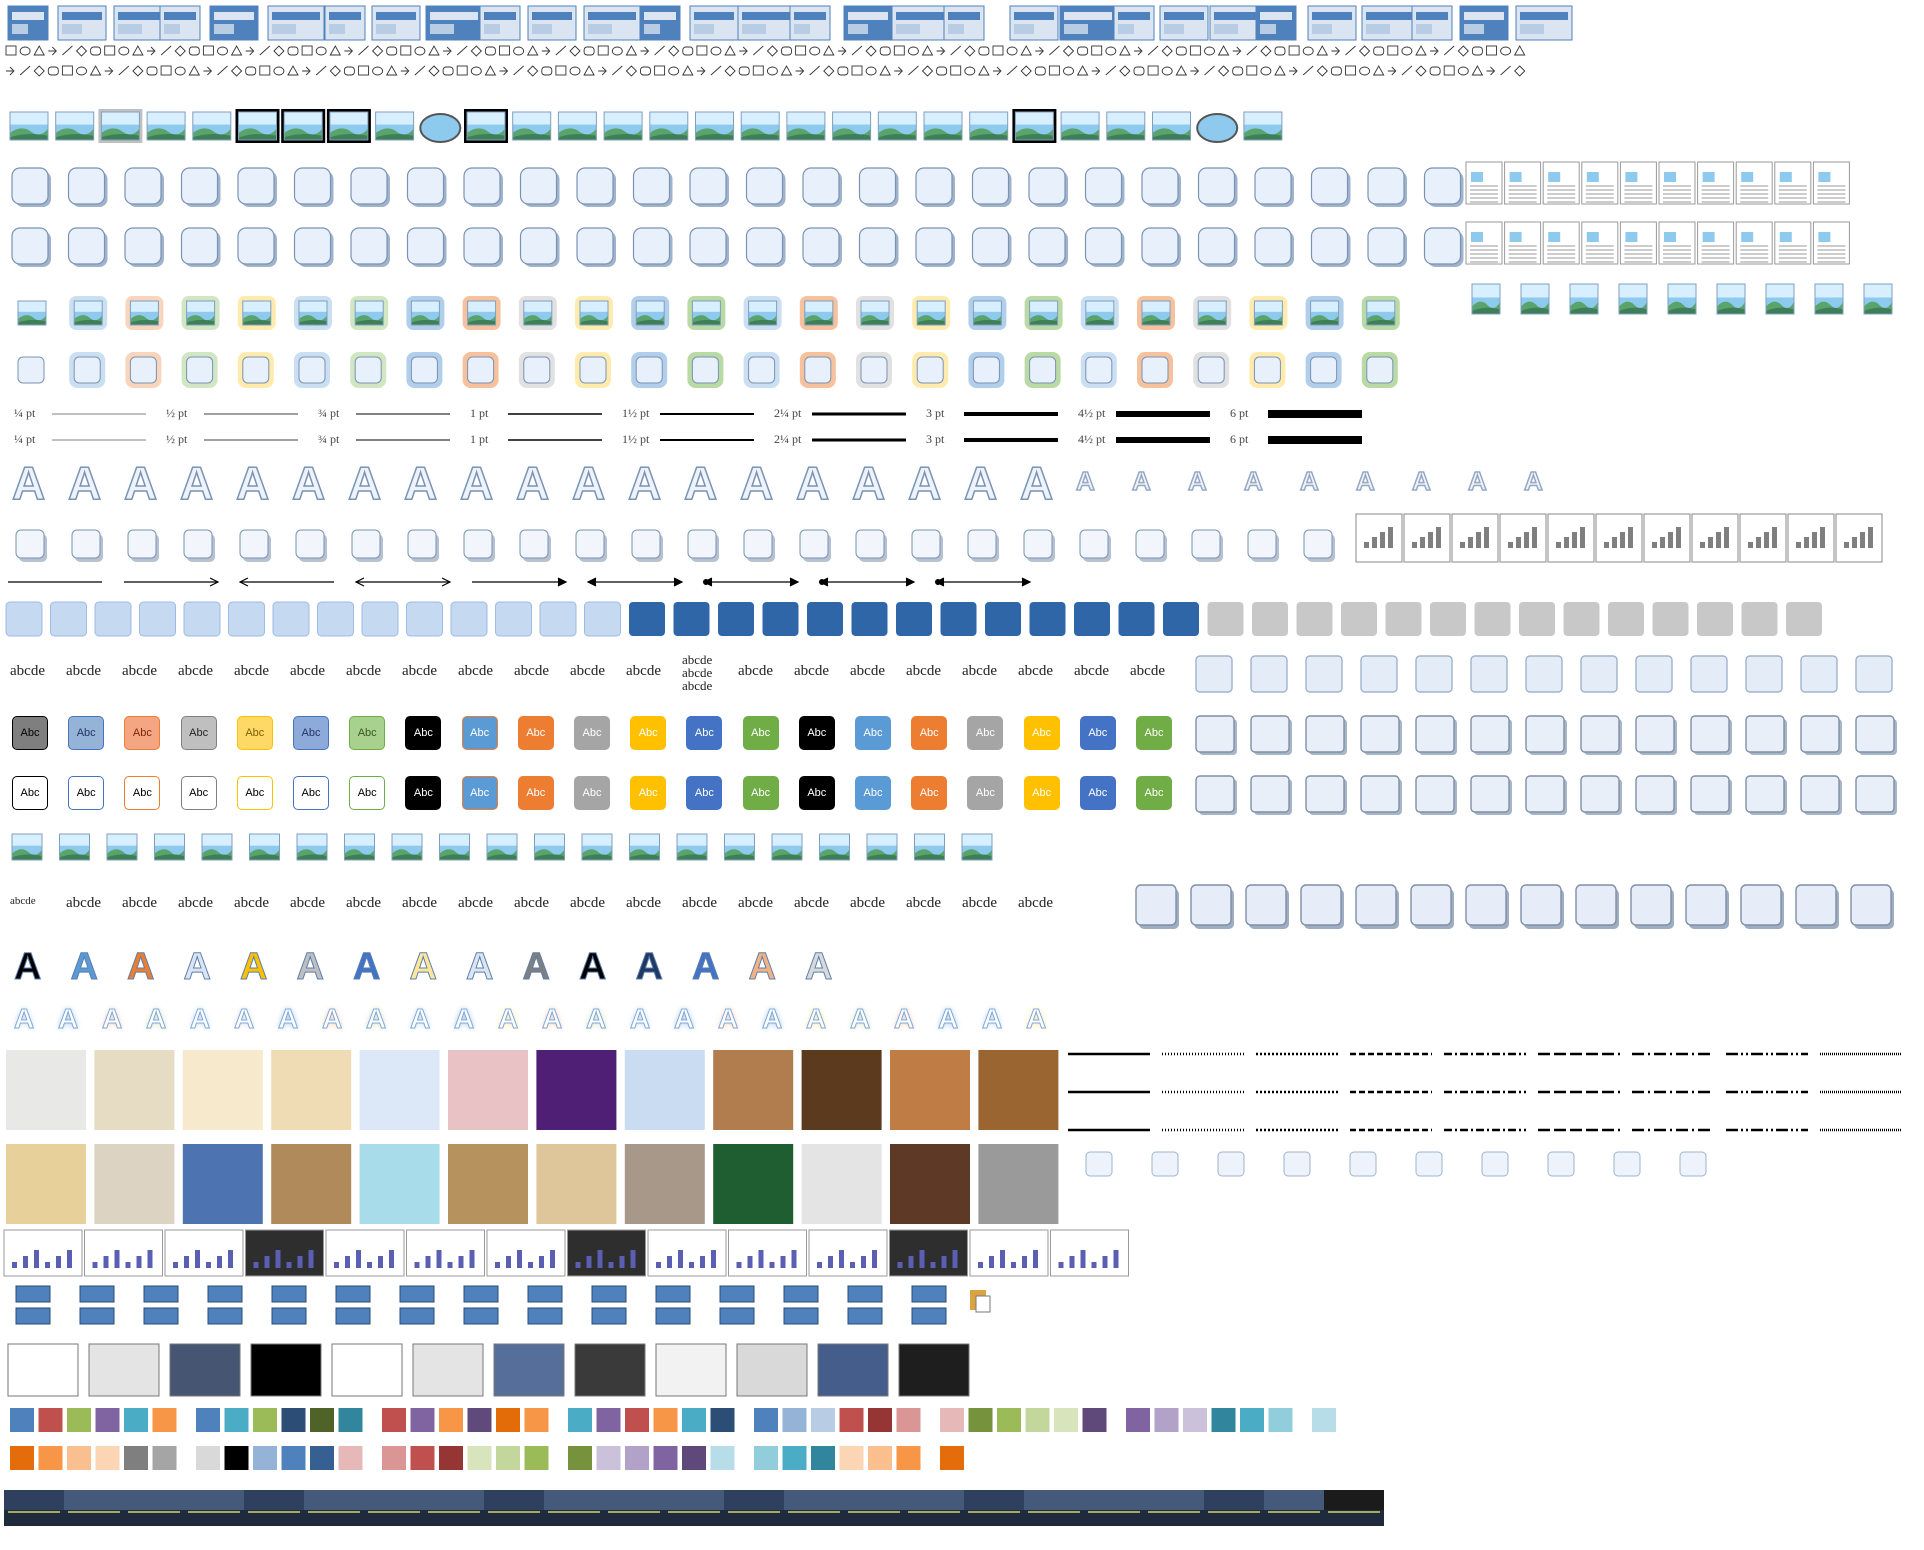 The height and width of the screenshot is (1550, 1924). What do you see at coordinates (1091, 413) in the screenshot?
I see `line-weight-label: 4½ pt` at bounding box center [1091, 413].